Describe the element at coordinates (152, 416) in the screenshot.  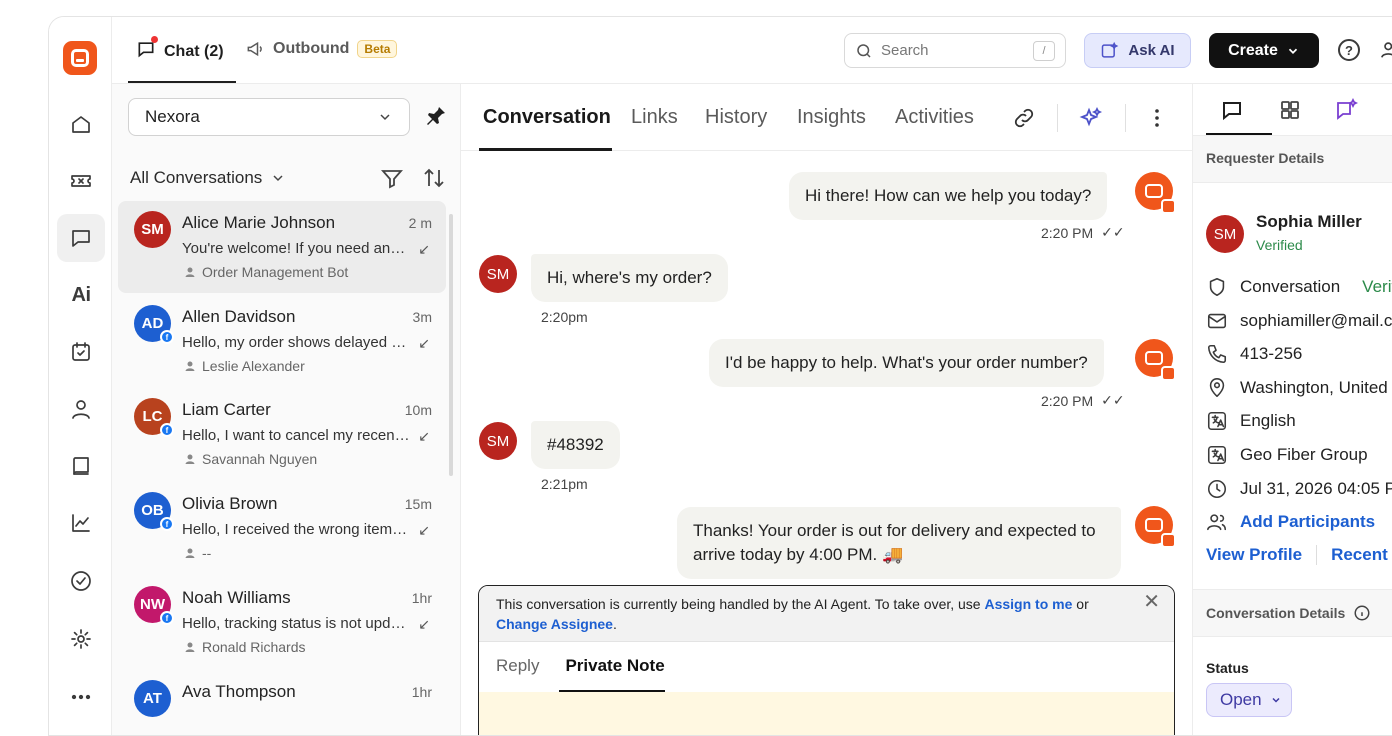
I see `avatar-initials: LC` at that location.